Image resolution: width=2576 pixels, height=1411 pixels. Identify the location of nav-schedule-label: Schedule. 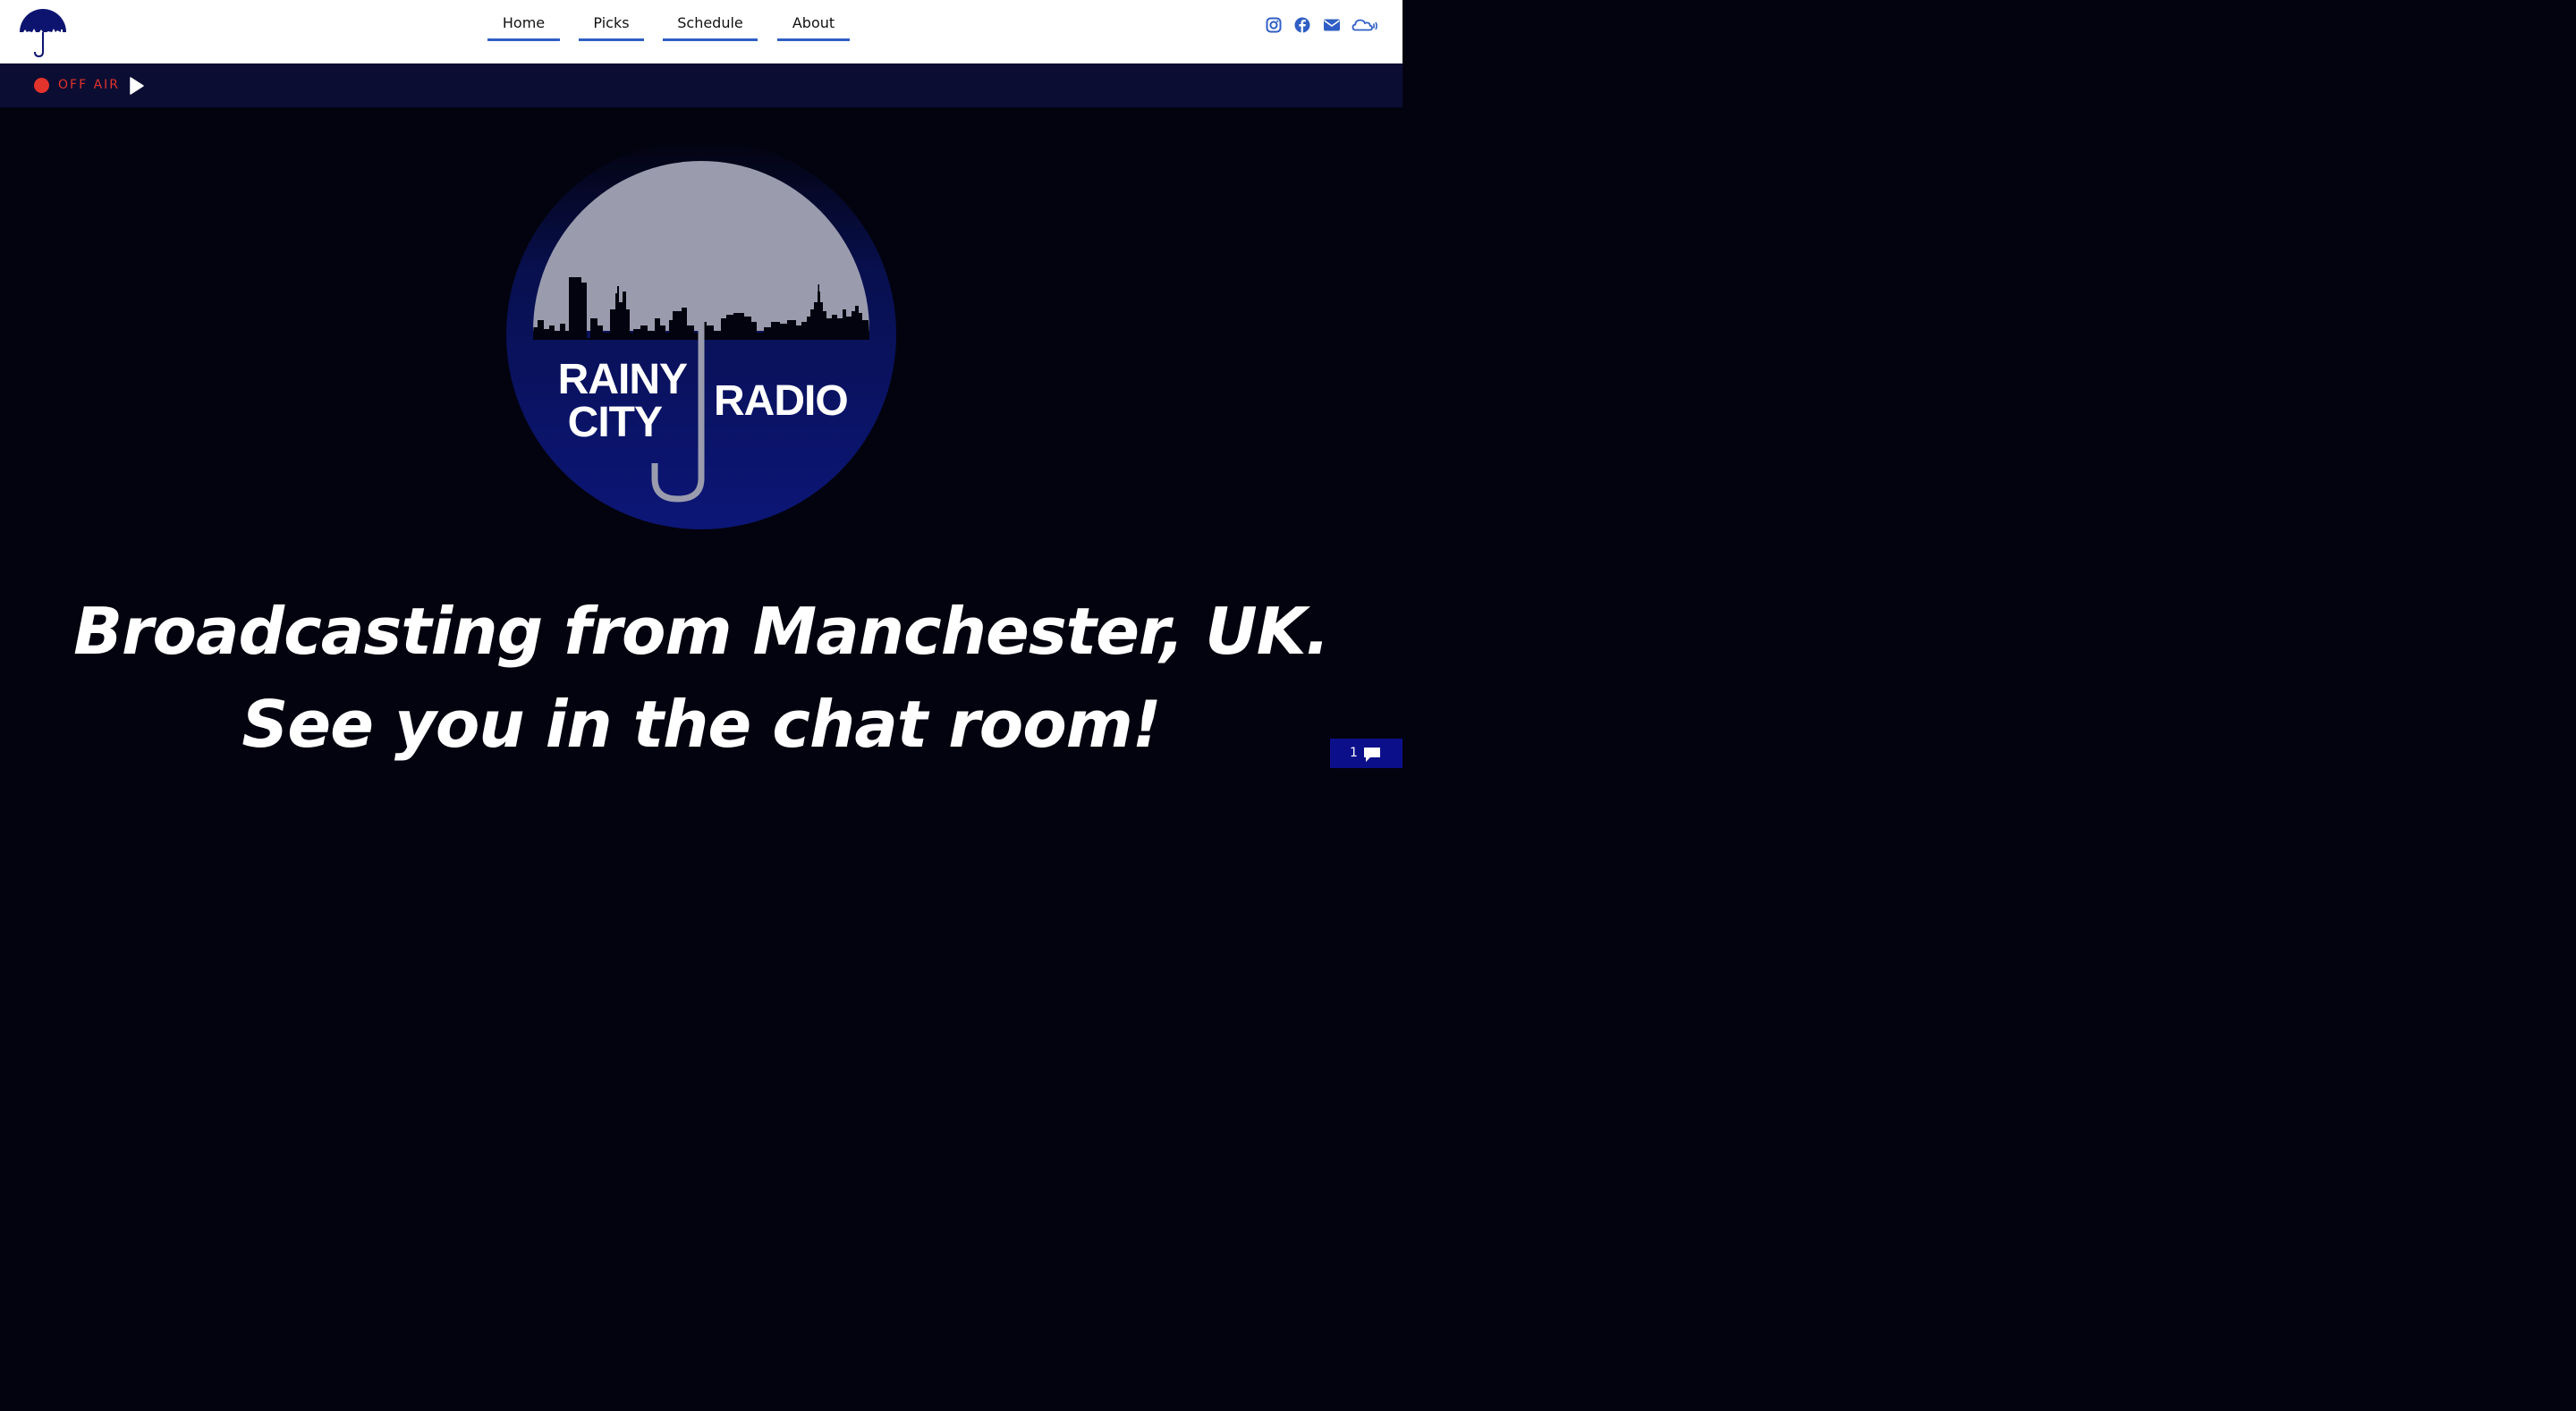
(710, 22).